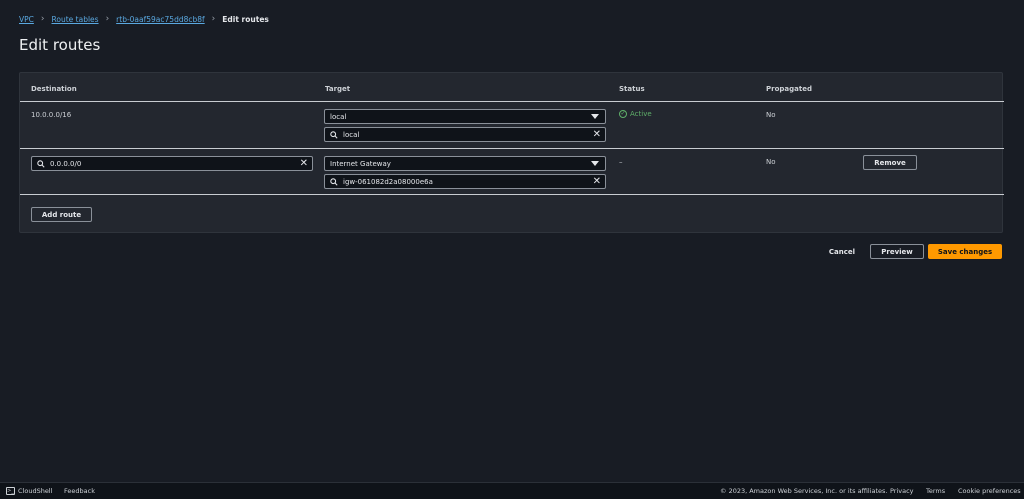 This screenshot has height=499, width=1024. I want to click on breadcrumb-current: Edit routes, so click(245, 19).